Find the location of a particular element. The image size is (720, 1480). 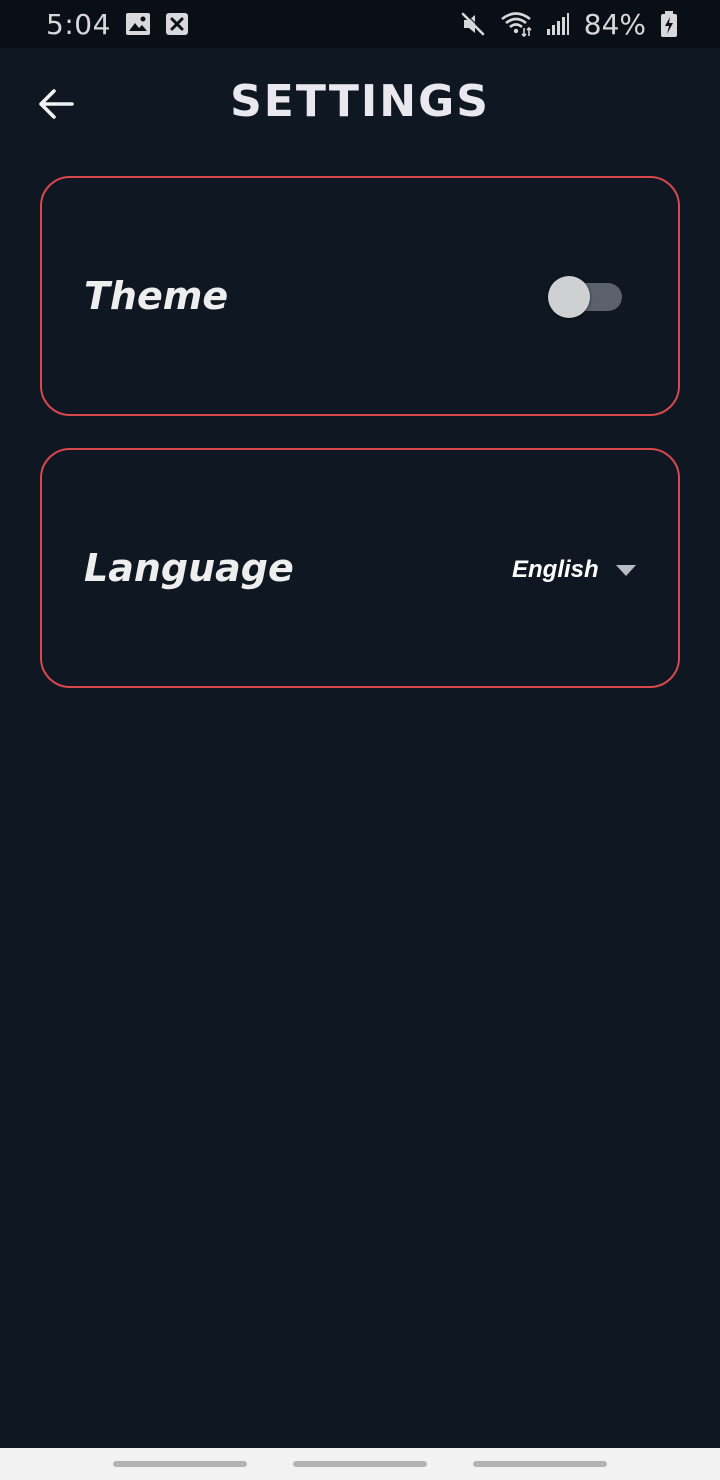

page-title: SETTINGS is located at coordinates (360, 101).